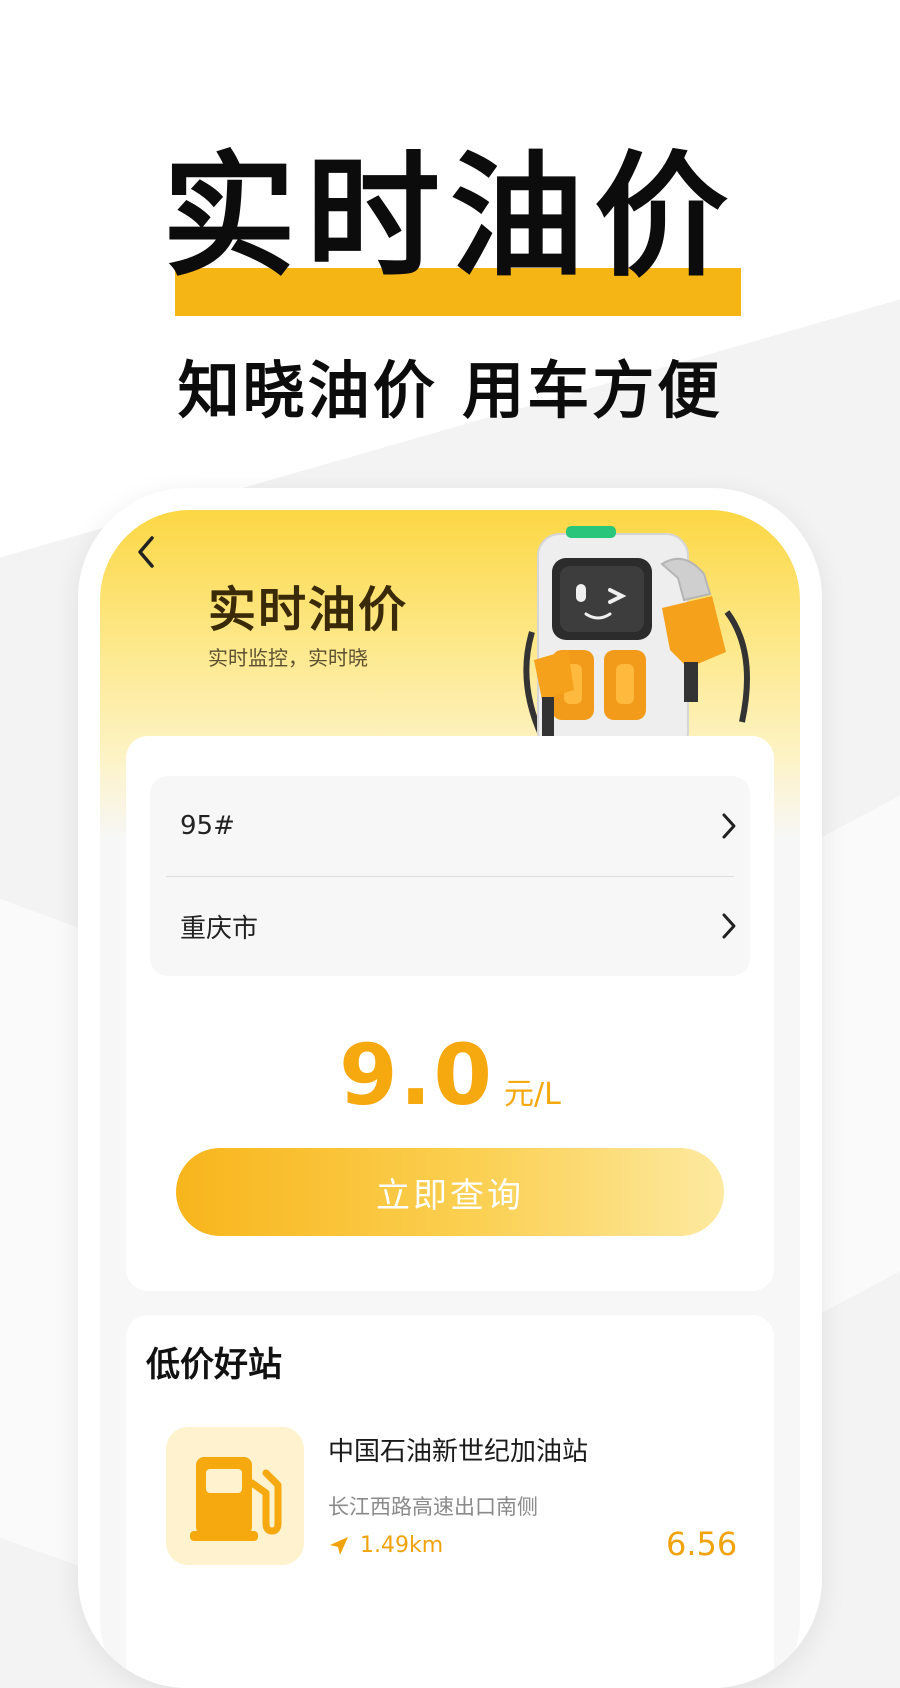 Image resolution: width=900 pixels, height=1688 pixels. I want to click on query-now-button: 立即查询, so click(450, 1192).